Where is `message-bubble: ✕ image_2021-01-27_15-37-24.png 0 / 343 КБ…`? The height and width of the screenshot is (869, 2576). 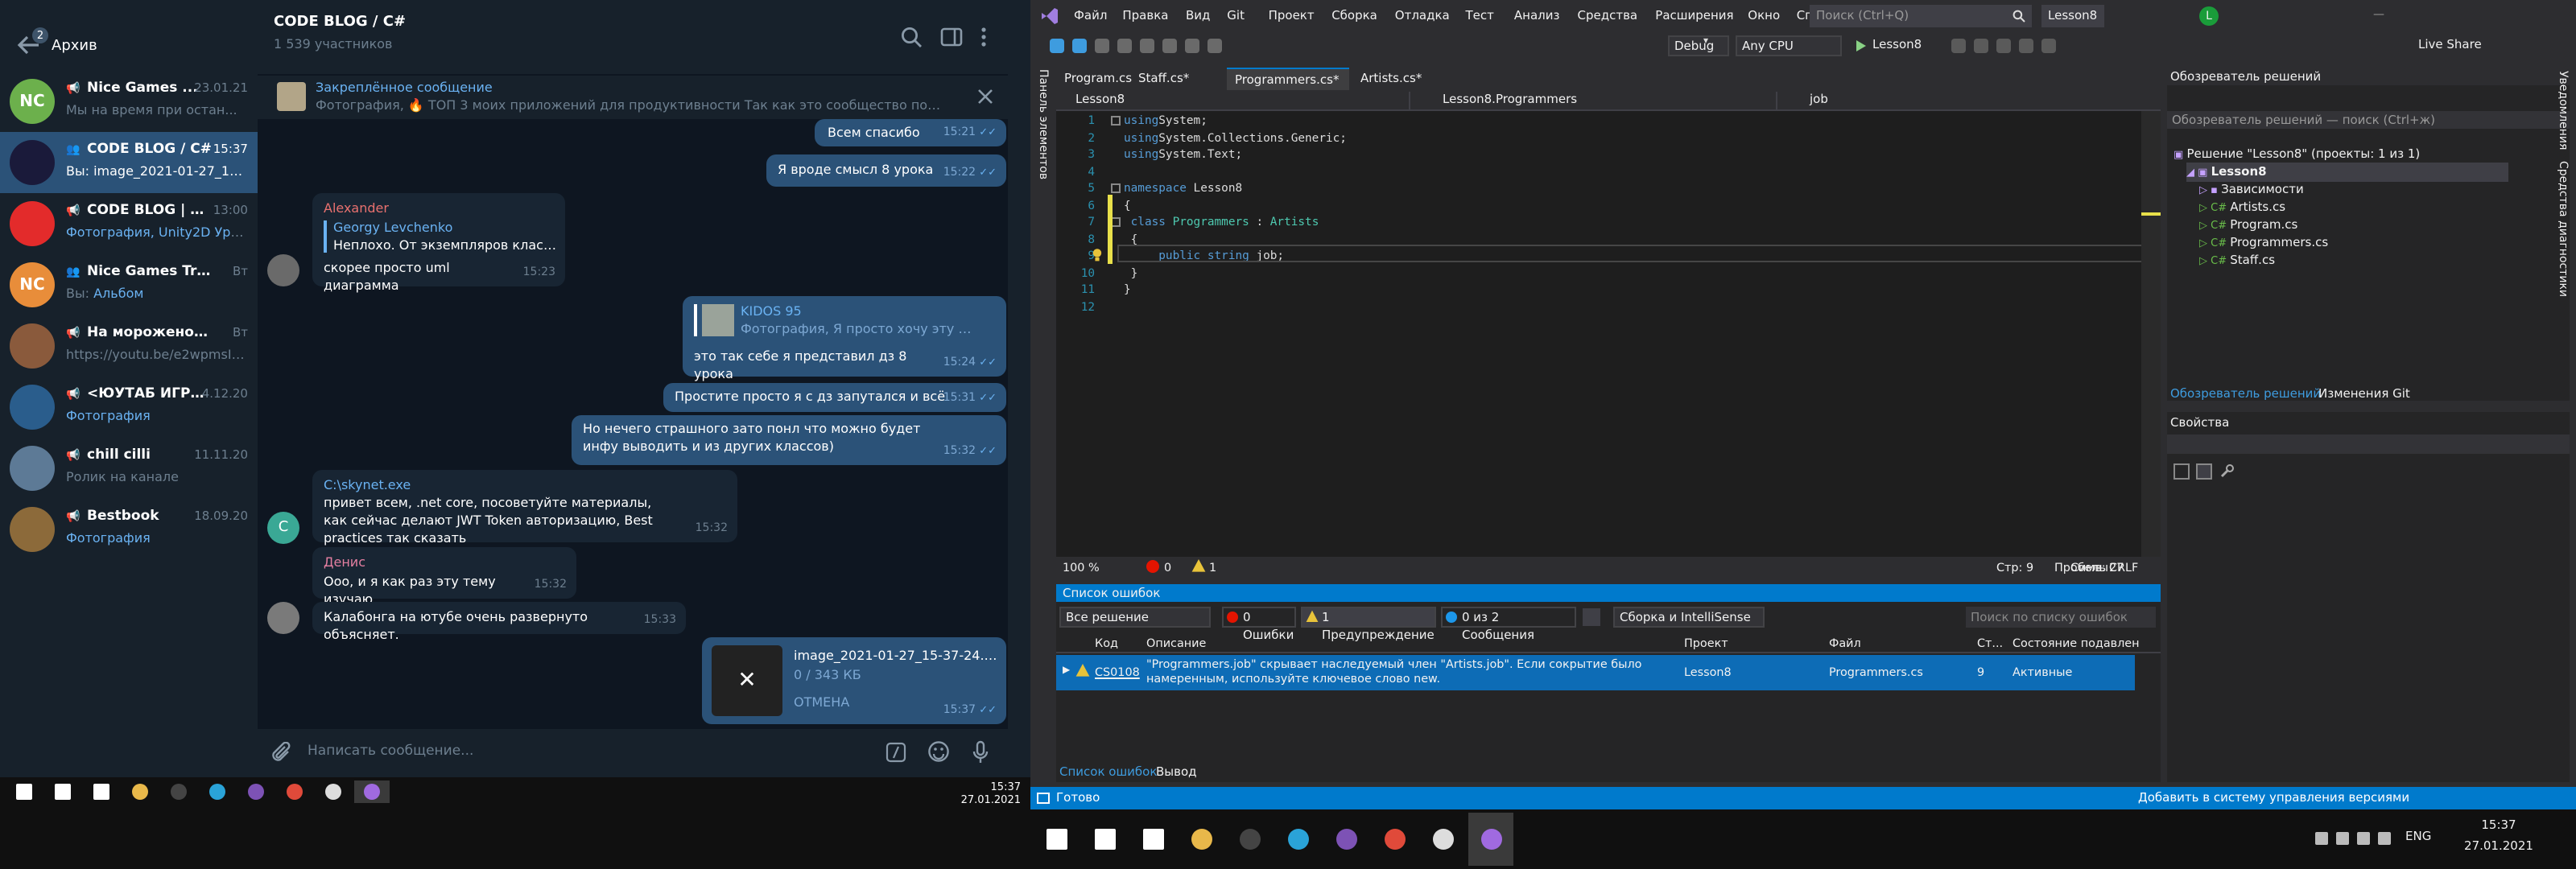 message-bubble: ✕ image_2021-01-27_15-37-24.png 0 / 343 КБ… is located at coordinates (854, 680).